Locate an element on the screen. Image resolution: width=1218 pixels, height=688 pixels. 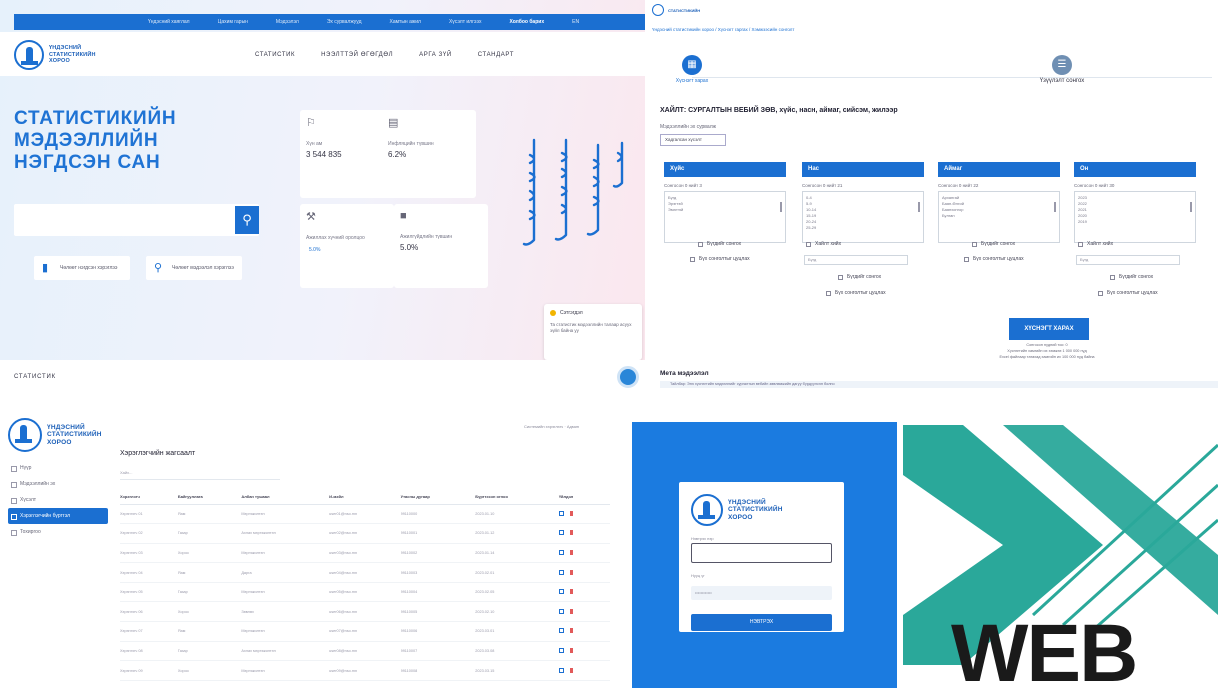
step-select-indicator: ☰ Үзүүлэлт сонгох is located at coordinates (1062, 69).